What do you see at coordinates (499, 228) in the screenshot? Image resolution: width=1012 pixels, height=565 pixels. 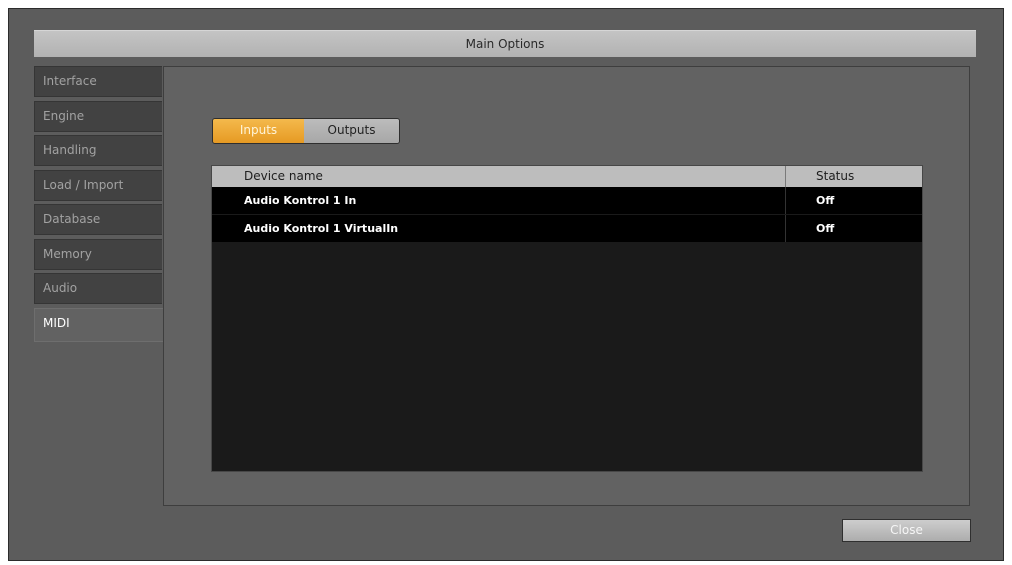 I see `device-name-cell: Audio Kontrol 1 VirtualIn` at bounding box center [499, 228].